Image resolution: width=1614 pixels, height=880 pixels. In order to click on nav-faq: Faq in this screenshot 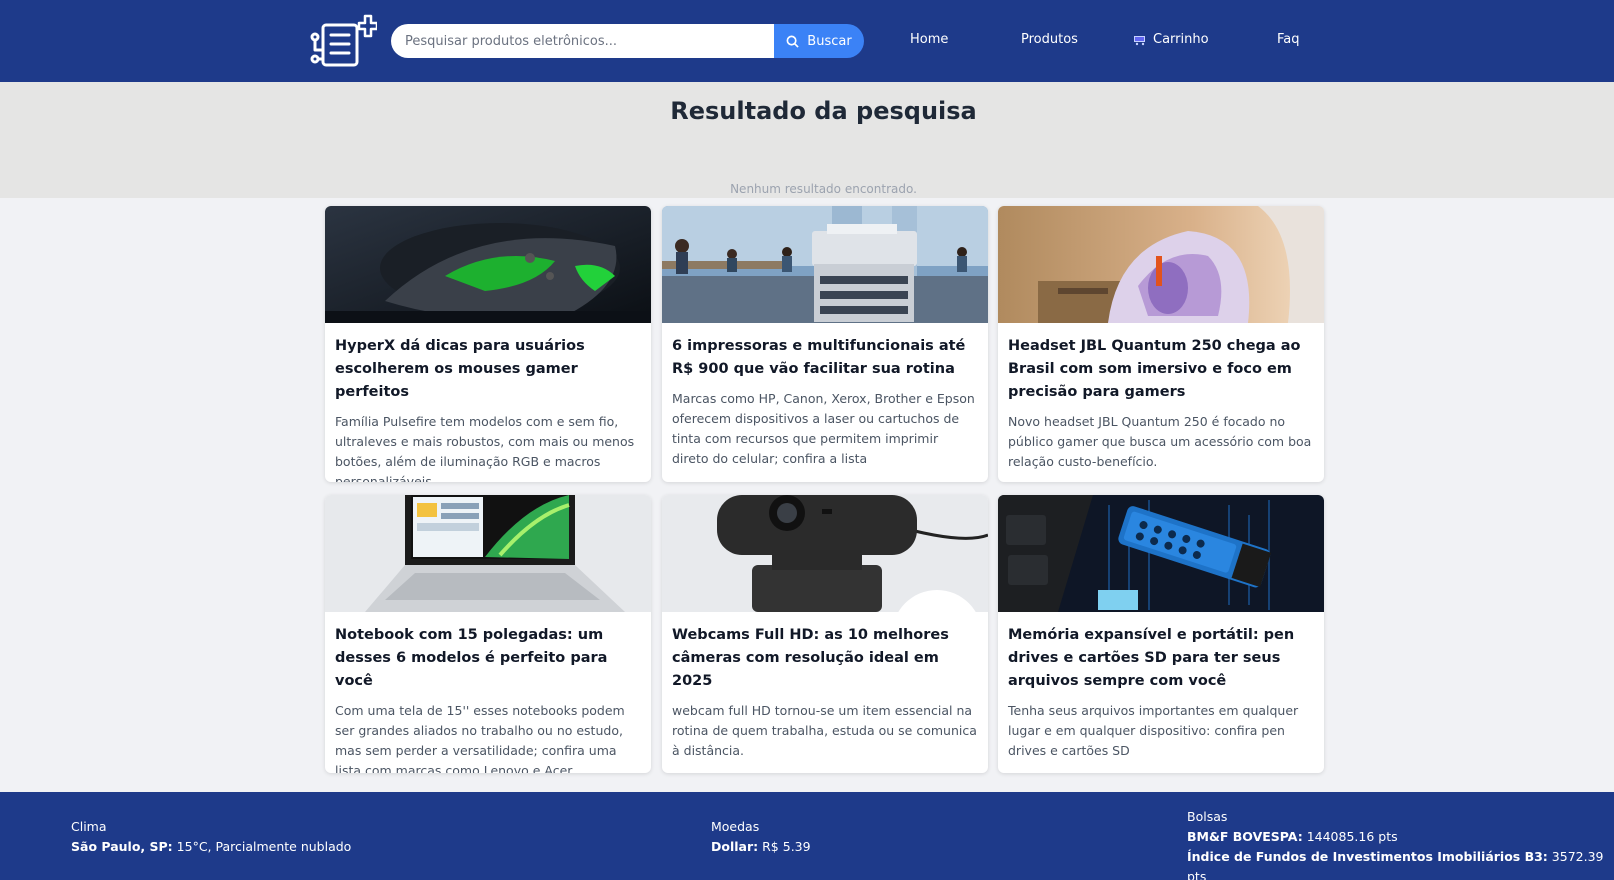, I will do `click(1288, 39)`.